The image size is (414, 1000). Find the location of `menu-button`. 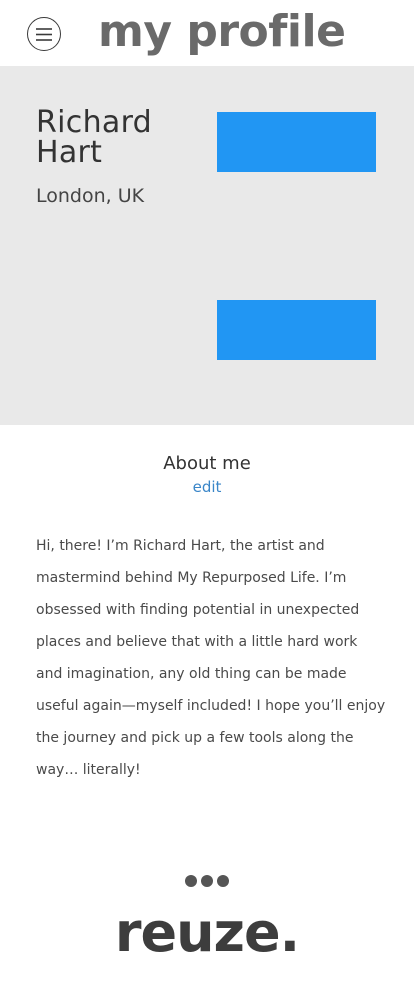

menu-button is located at coordinates (44, 34).